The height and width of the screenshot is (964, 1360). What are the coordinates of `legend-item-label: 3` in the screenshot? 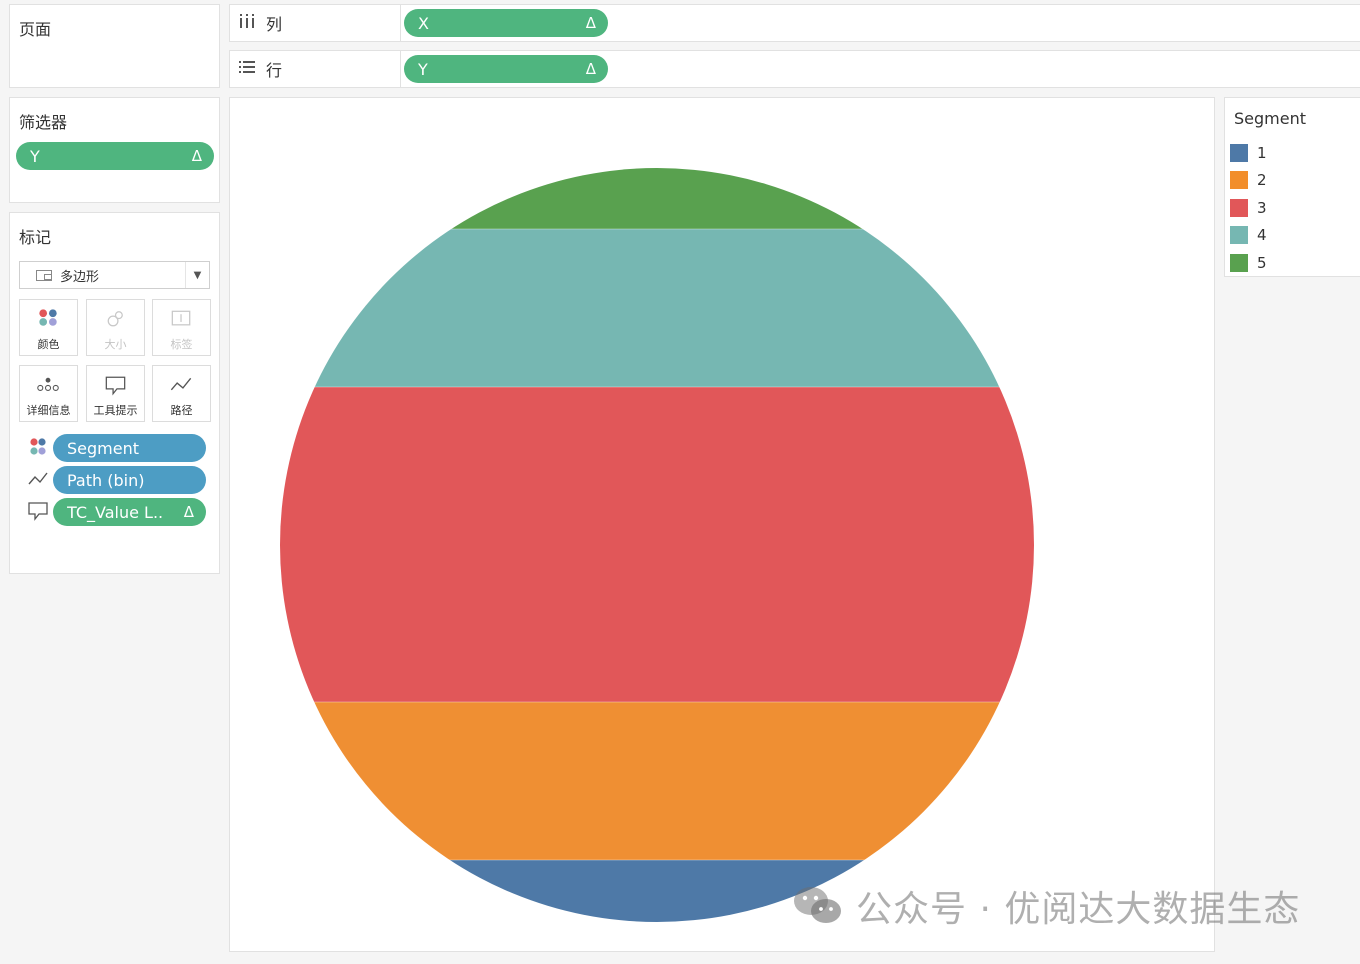 It's located at (1262, 208).